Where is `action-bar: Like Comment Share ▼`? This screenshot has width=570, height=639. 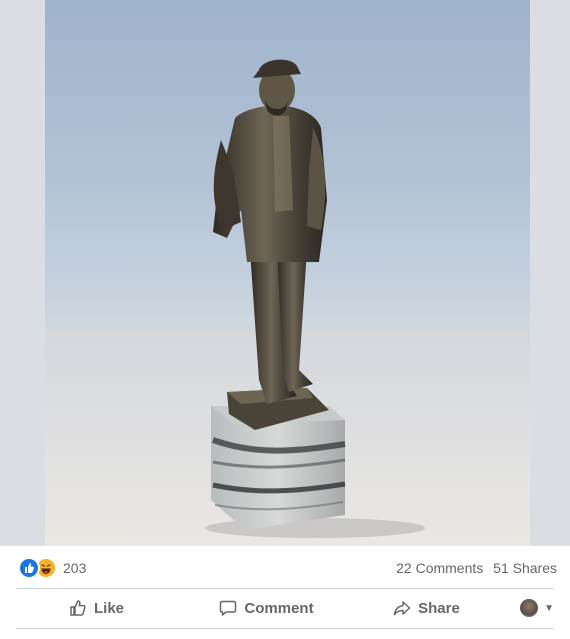
action-bar: Like Comment Share ▼ is located at coordinates (285, 608).